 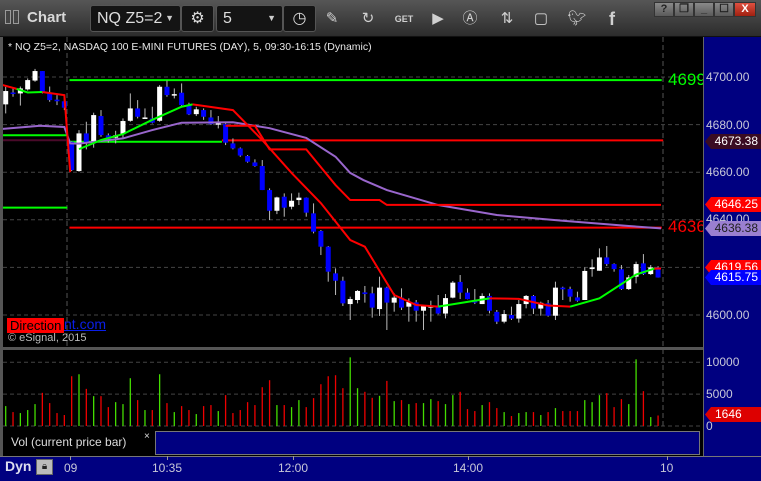 What do you see at coordinates (577, 19) in the screenshot?
I see `twitter-icon: 🐦︎` at bounding box center [577, 19].